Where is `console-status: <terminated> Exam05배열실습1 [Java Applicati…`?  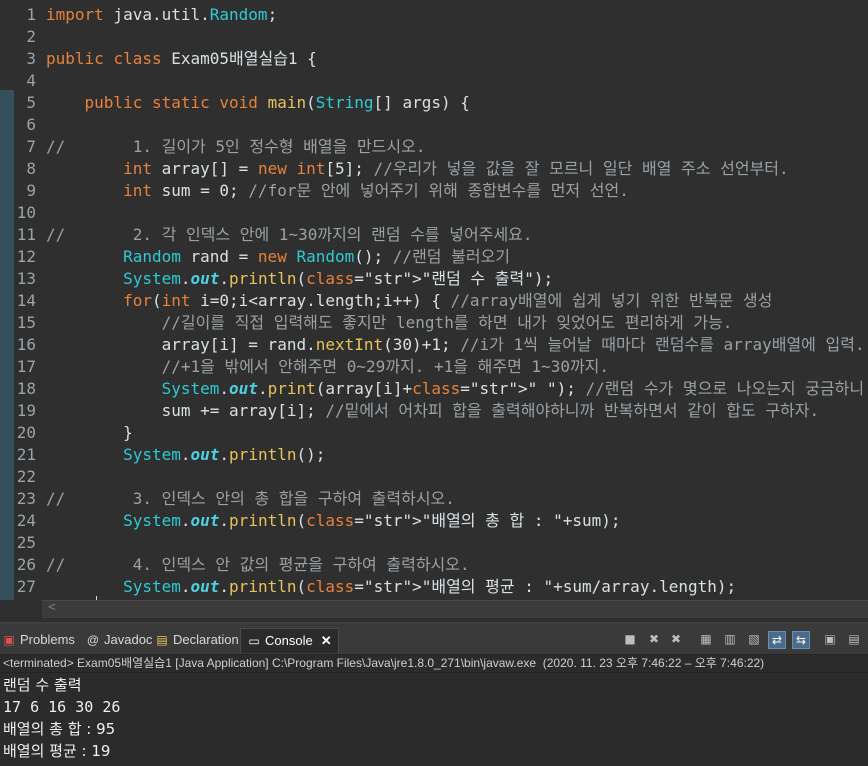
console-status: <terminated> Exam05배열실습1 [Java Applicati… is located at coordinates (384, 663).